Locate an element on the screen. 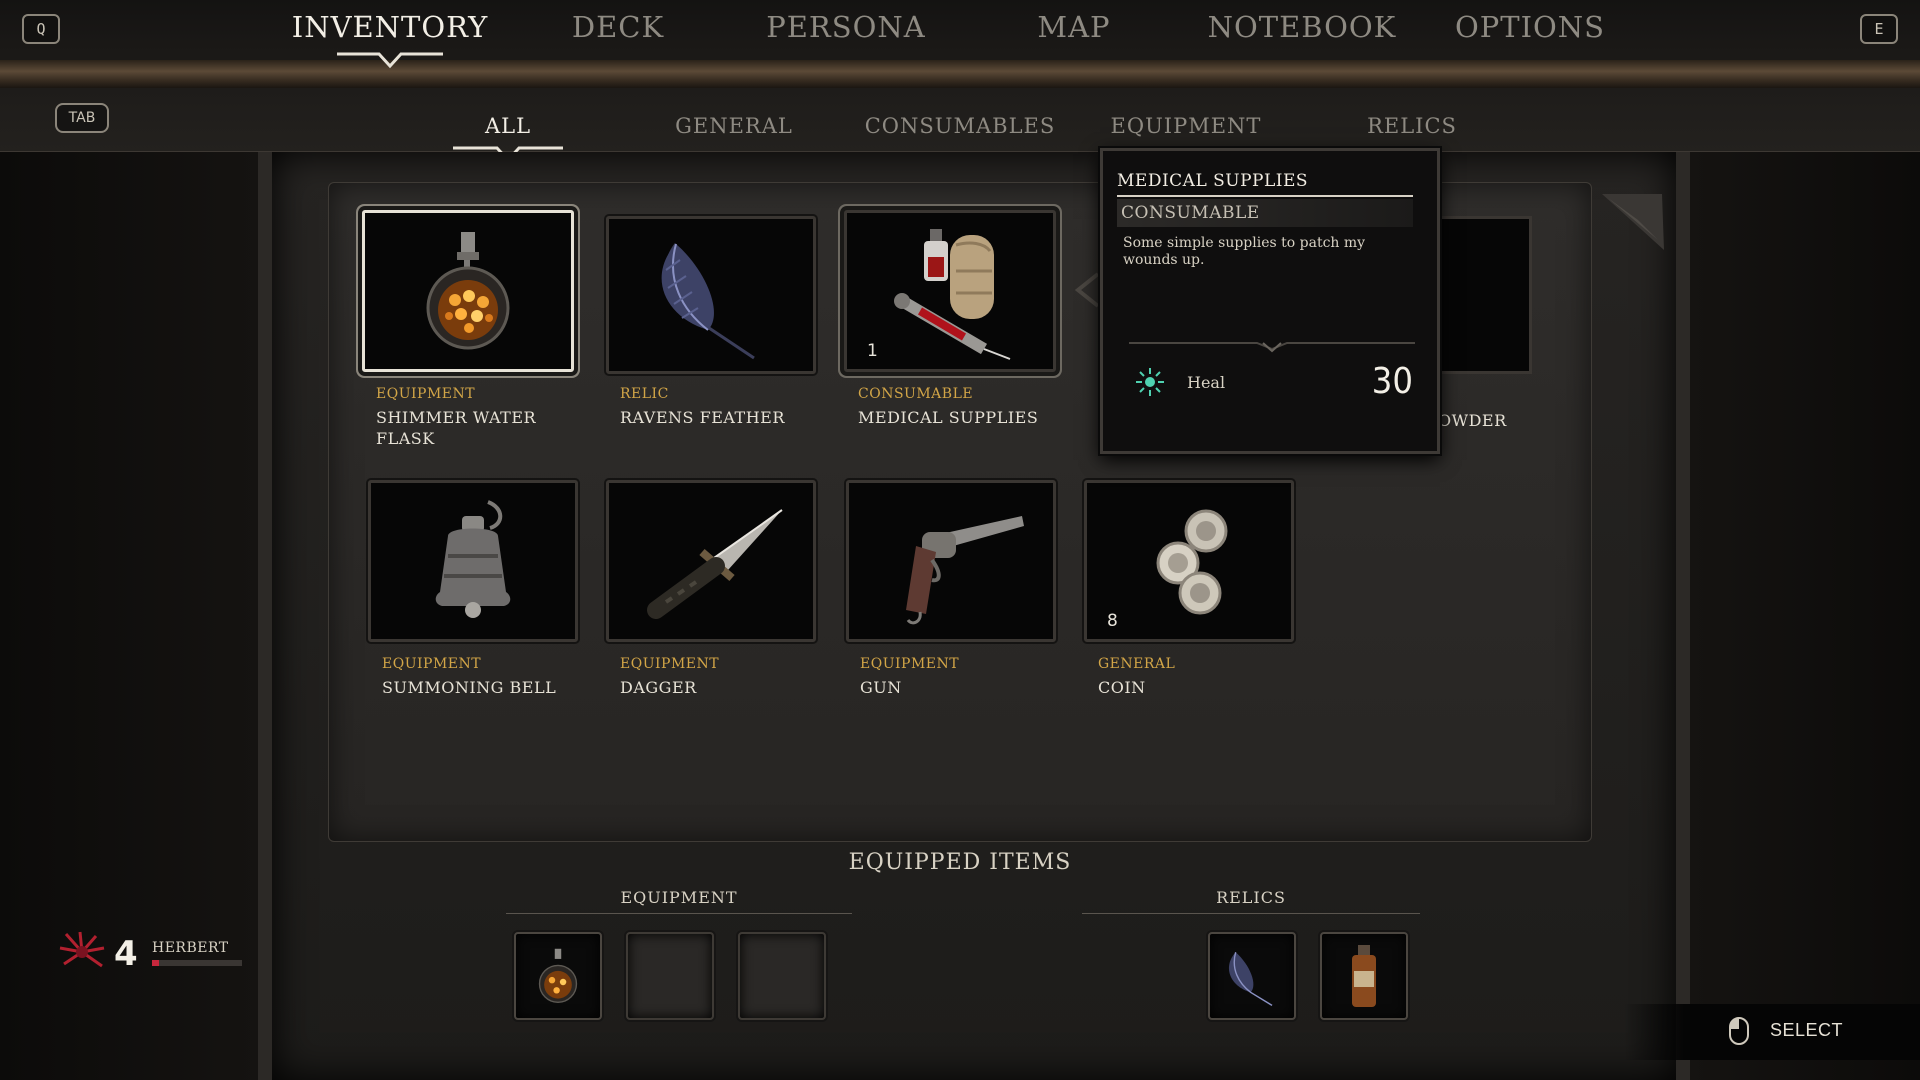 This screenshot has width=1920, height=1080. relics-heading: RELICS is located at coordinates (1251, 901).